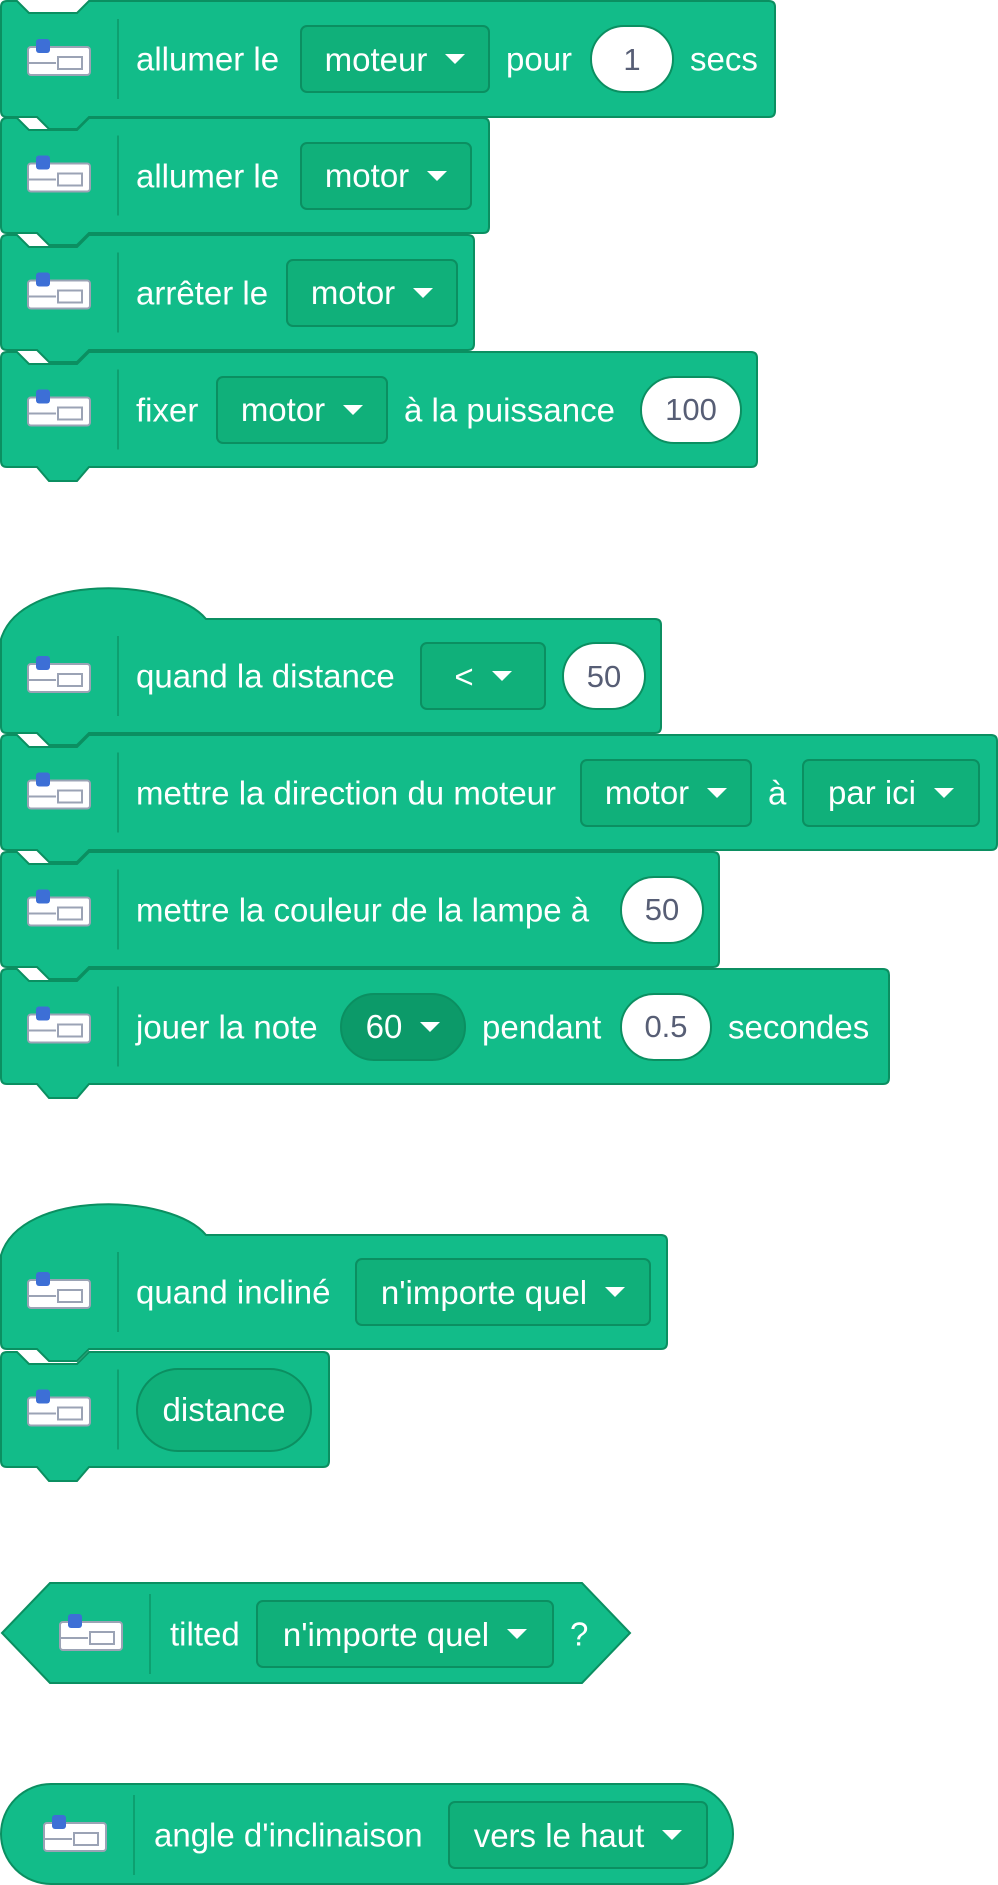 The height and width of the screenshot is (1885, 998). Describe the element at coordinates (559, 1835) in the screenshot. I see `dropdown-value: vers le haut` at that location.